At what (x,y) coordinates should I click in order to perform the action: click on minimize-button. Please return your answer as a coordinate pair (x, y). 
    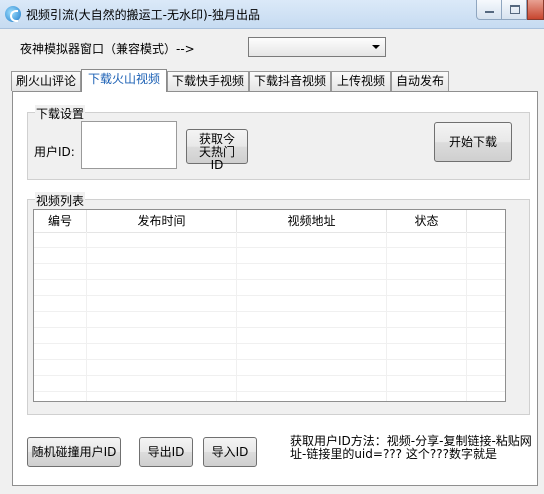
    Looking at the image, I should click on (489, 10).